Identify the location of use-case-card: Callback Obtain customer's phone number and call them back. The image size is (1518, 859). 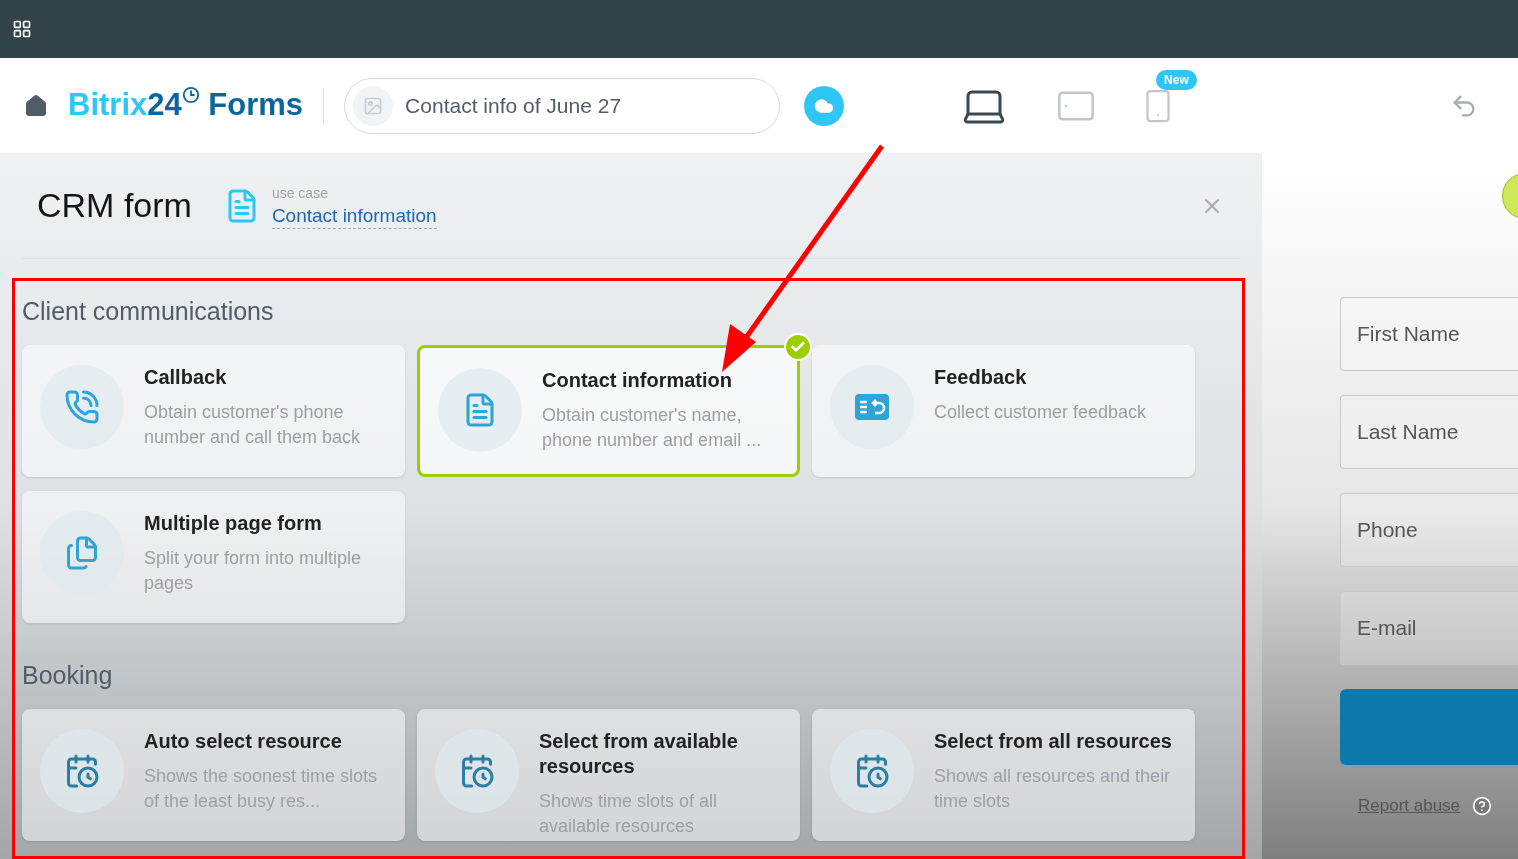
(213, 411).